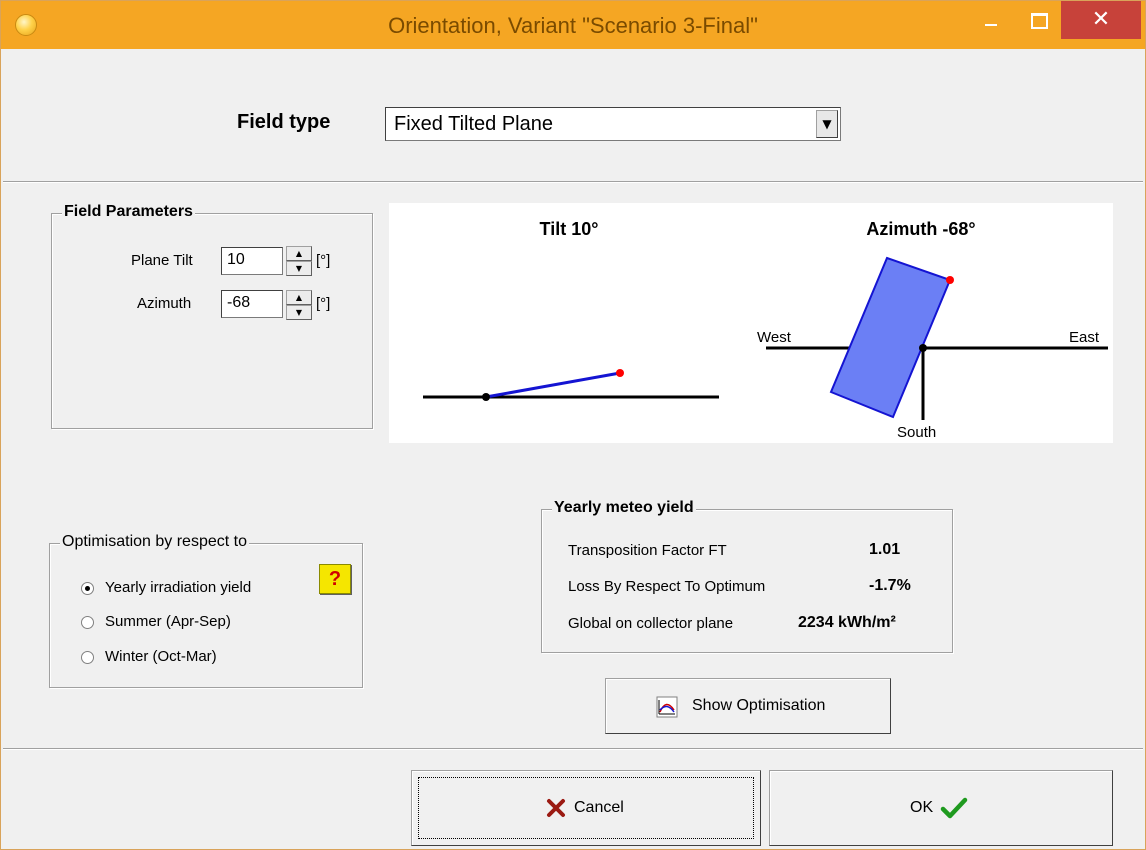 Image resolution: width=1146 pixels, height=850 pixels. What do you see at coordinates (950, 280) in the screenshot?
I see `azimuth-corner-marker` at bounding box center [950, 280].